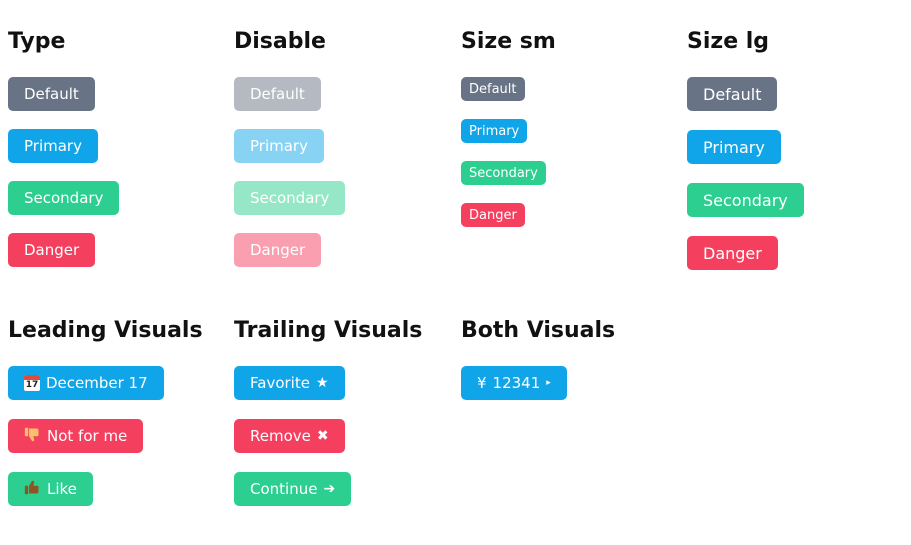 The height and width of the screenshot is (545, 911). I want to click on button-label: Remove, so click(280, 436).